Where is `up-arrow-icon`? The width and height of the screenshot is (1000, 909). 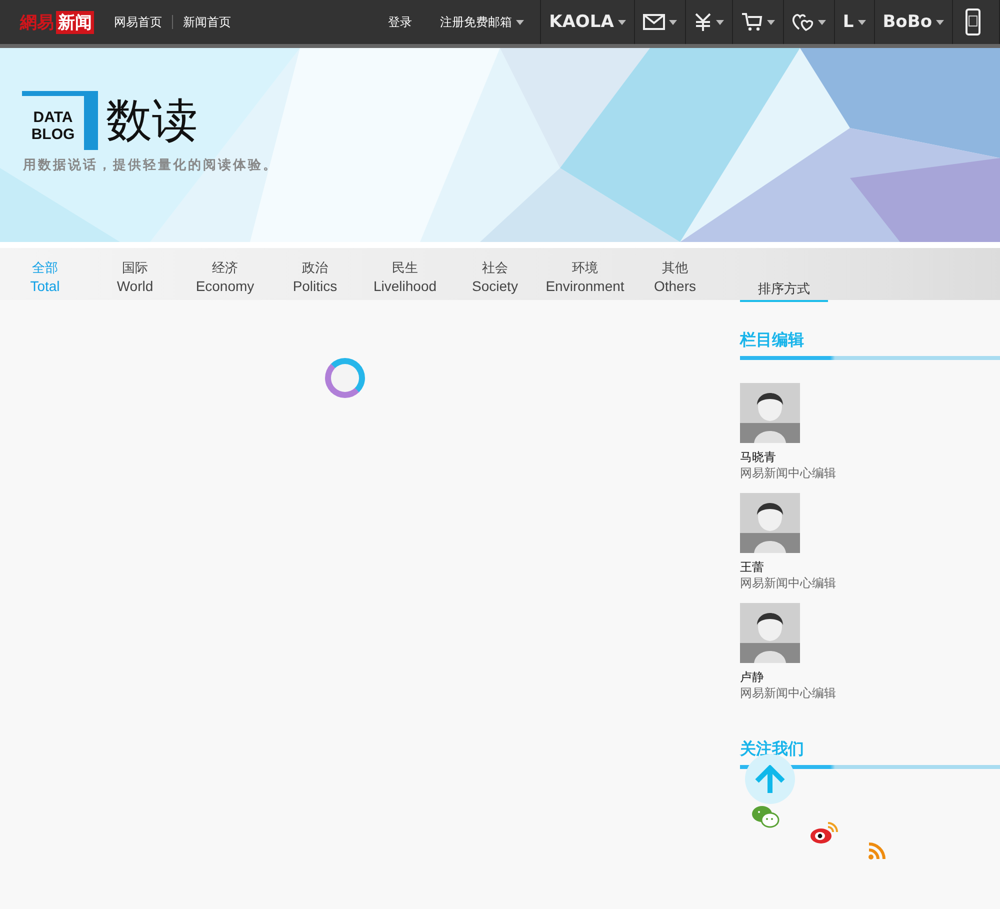 up-arrow-icon is located at coordinates (770, 779).